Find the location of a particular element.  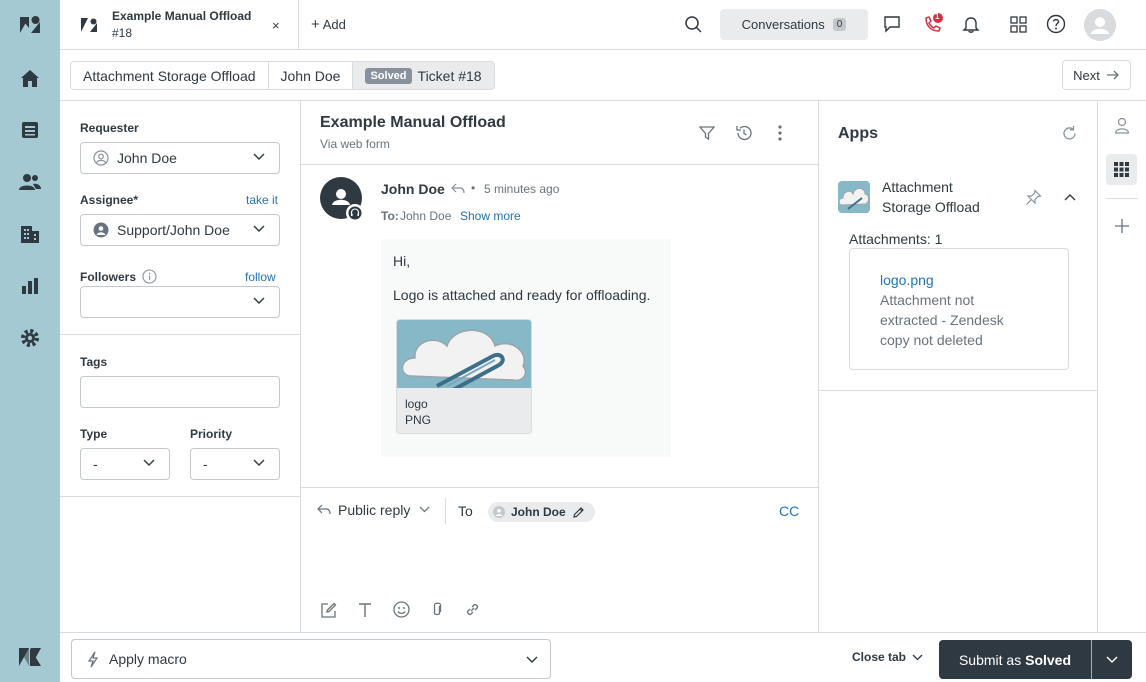

user-avatar is located at coordinates (1100, 25).